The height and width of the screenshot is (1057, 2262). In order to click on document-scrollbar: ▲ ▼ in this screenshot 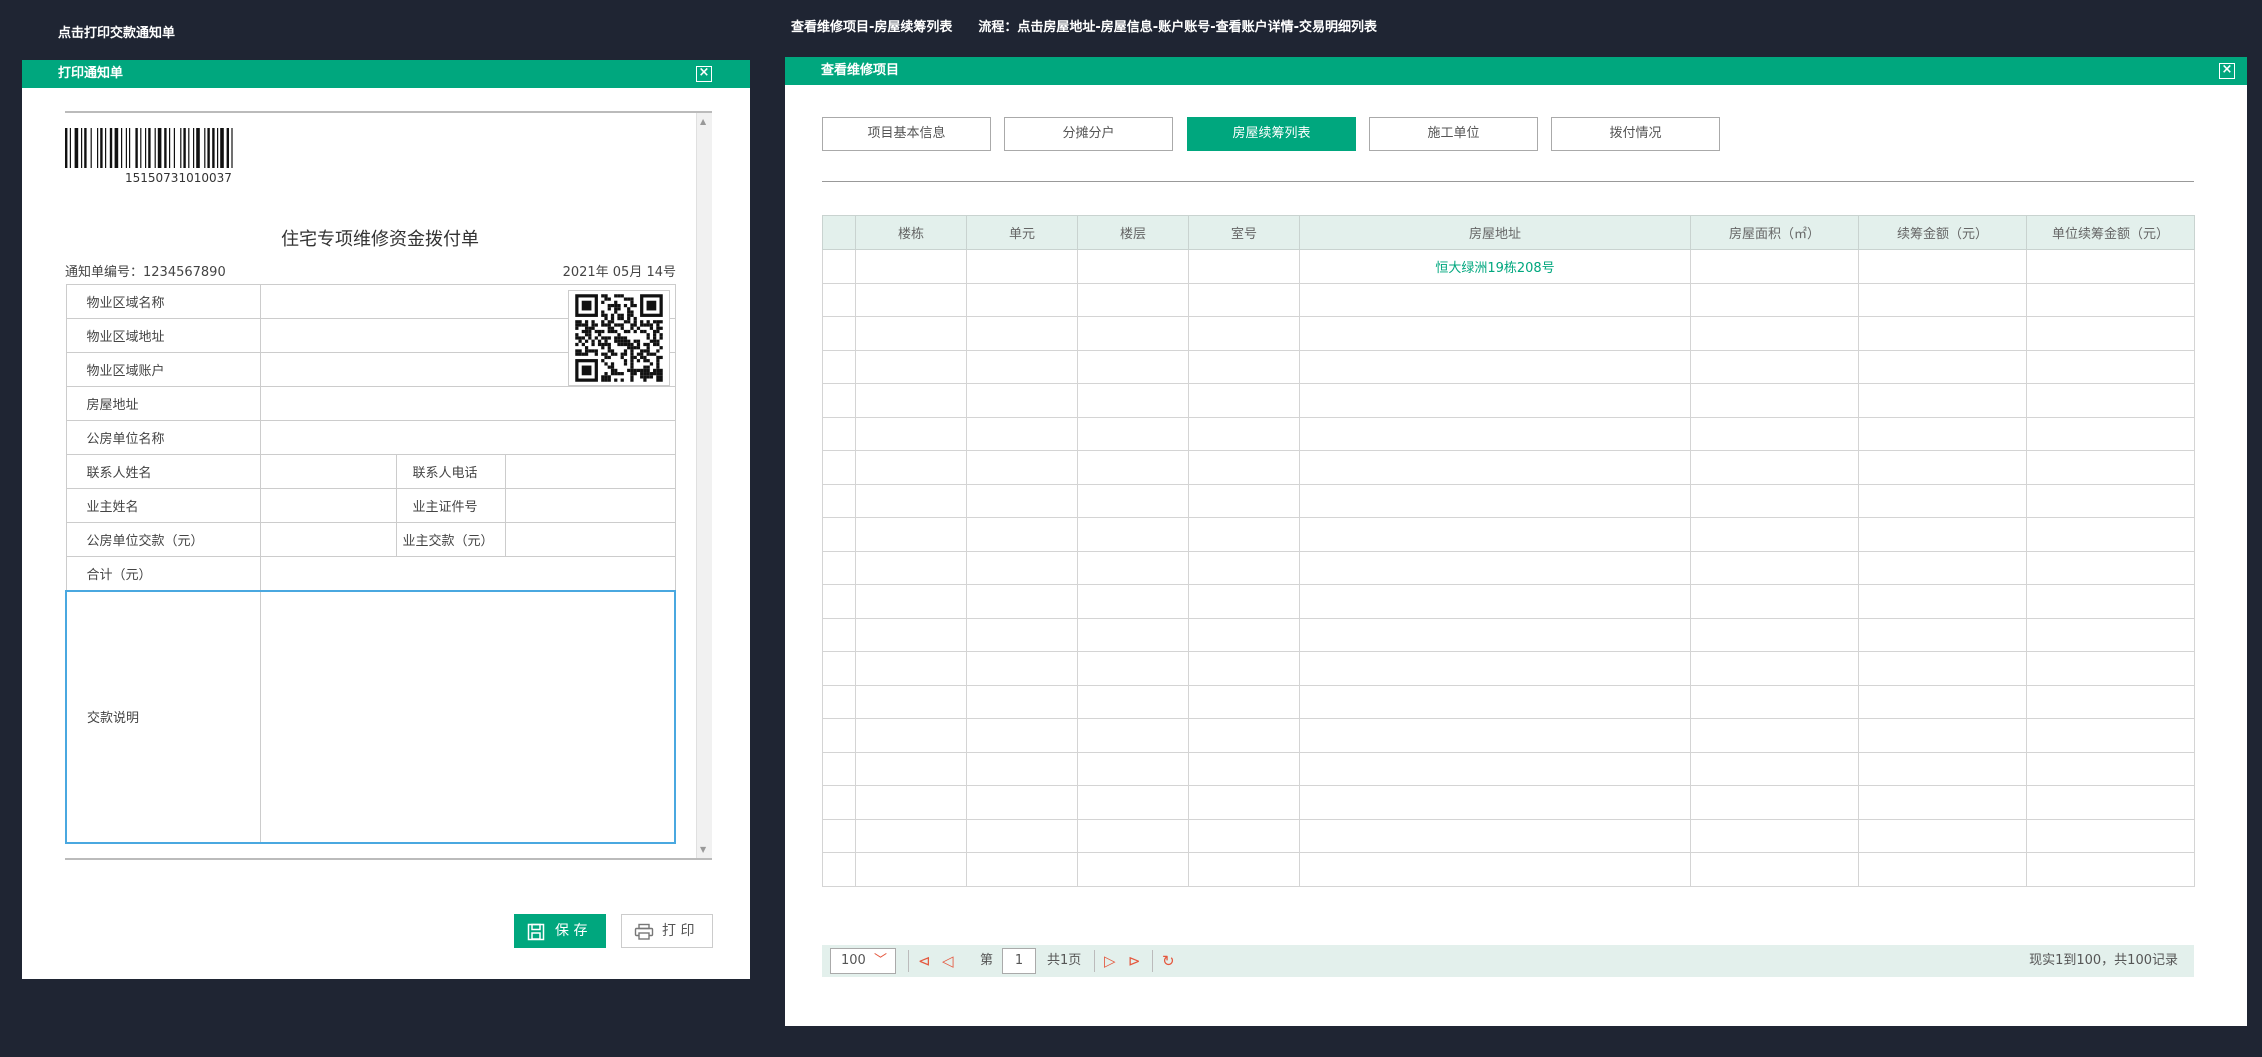, I will do `click(704, 485)`.